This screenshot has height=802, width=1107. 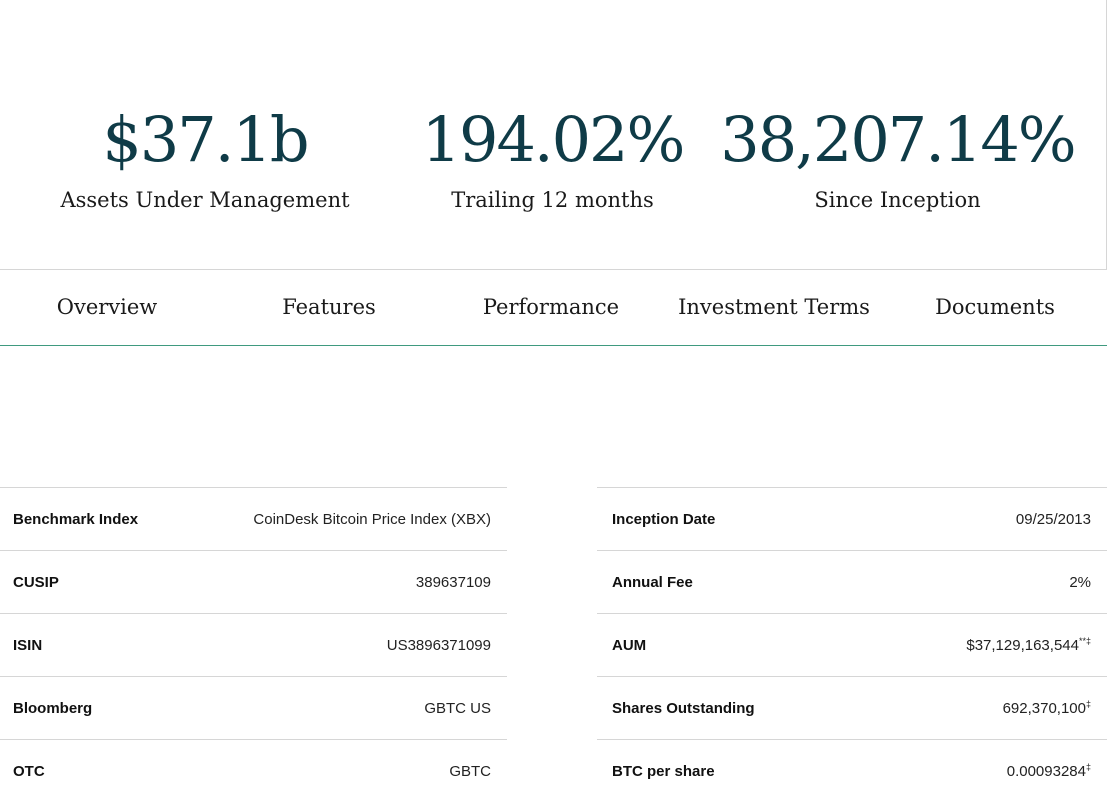 I want to click on row-key: ISIN, so click(x=28, y=645).